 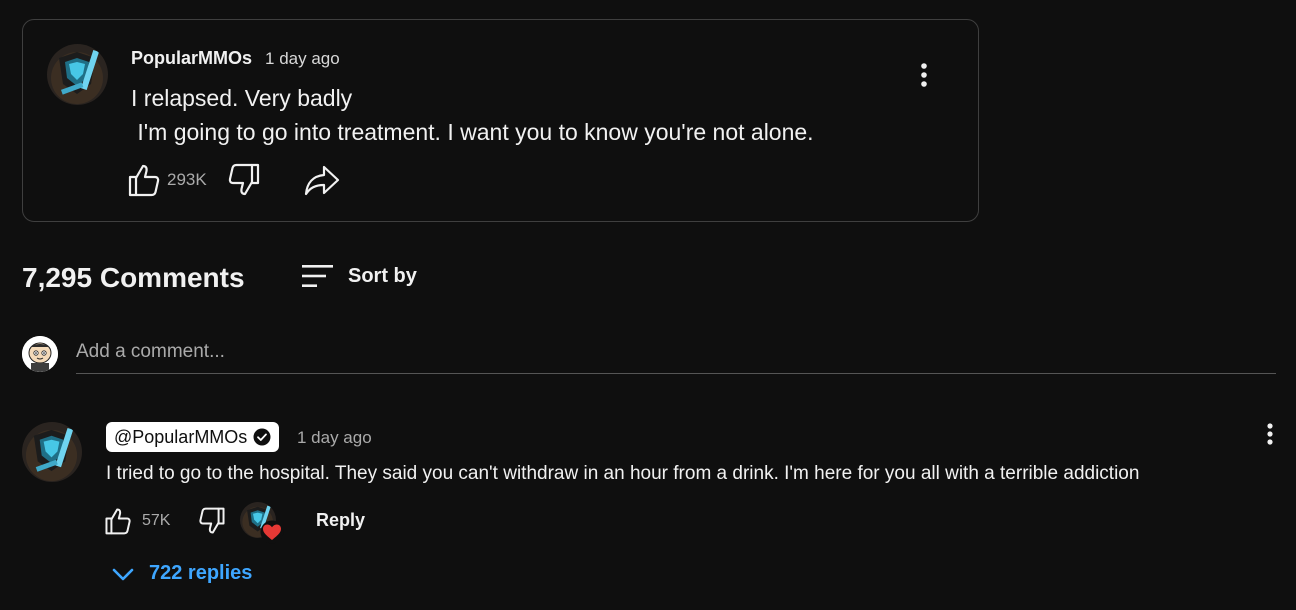 What do you see at coordinates (77, 74) in the screenshot?
I see `channel-avatar-icon` at bounding box center [77, 74].